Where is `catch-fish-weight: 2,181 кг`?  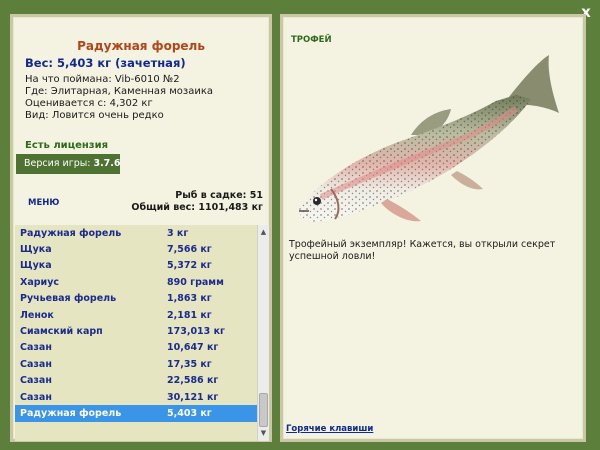 catch-fish-weight: 2,181 кг is located at coordinates (189, 315).